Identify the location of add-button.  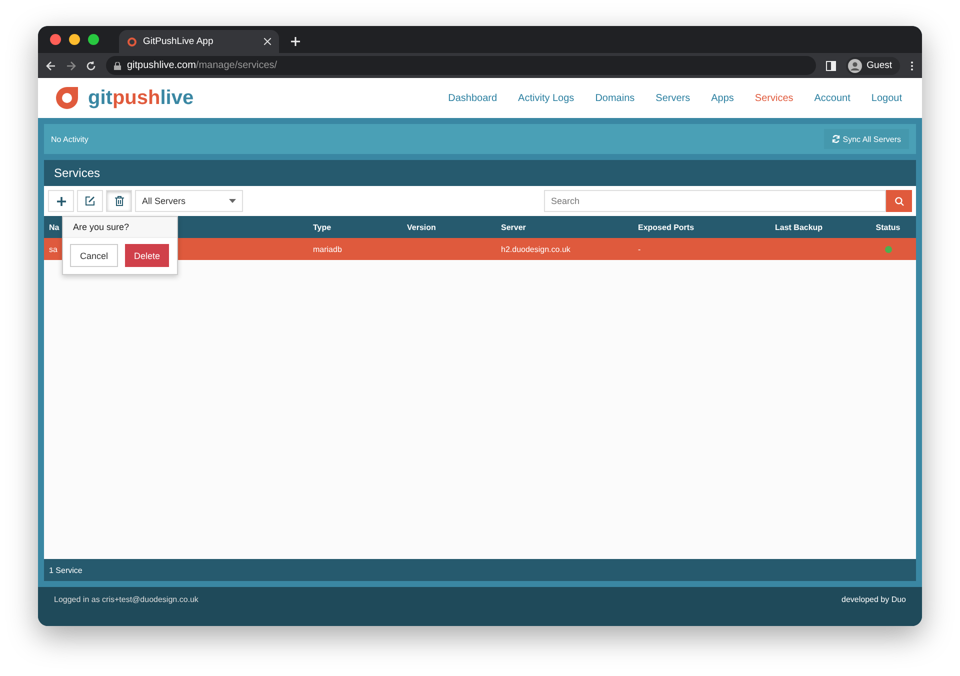
(61, 201).